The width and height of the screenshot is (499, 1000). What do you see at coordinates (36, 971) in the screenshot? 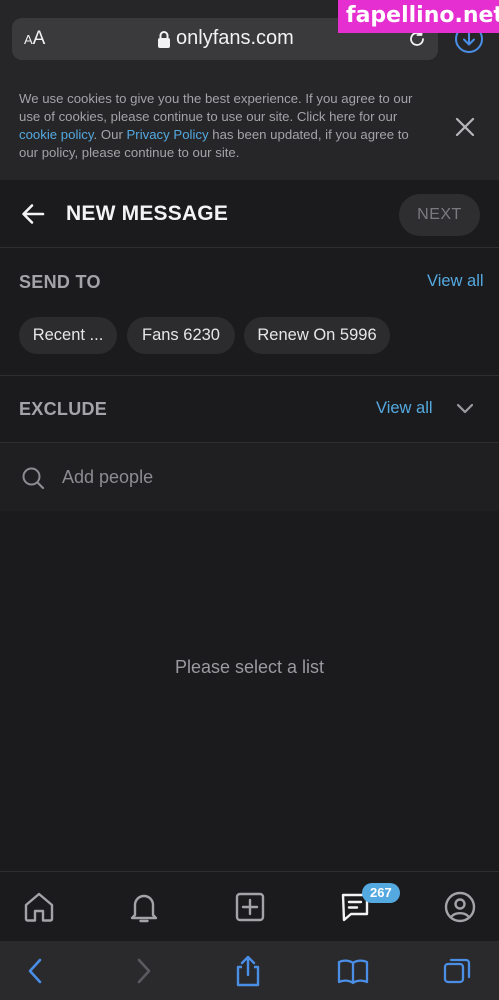
I see `browser-back-icon` at bounding box center [36, 971].